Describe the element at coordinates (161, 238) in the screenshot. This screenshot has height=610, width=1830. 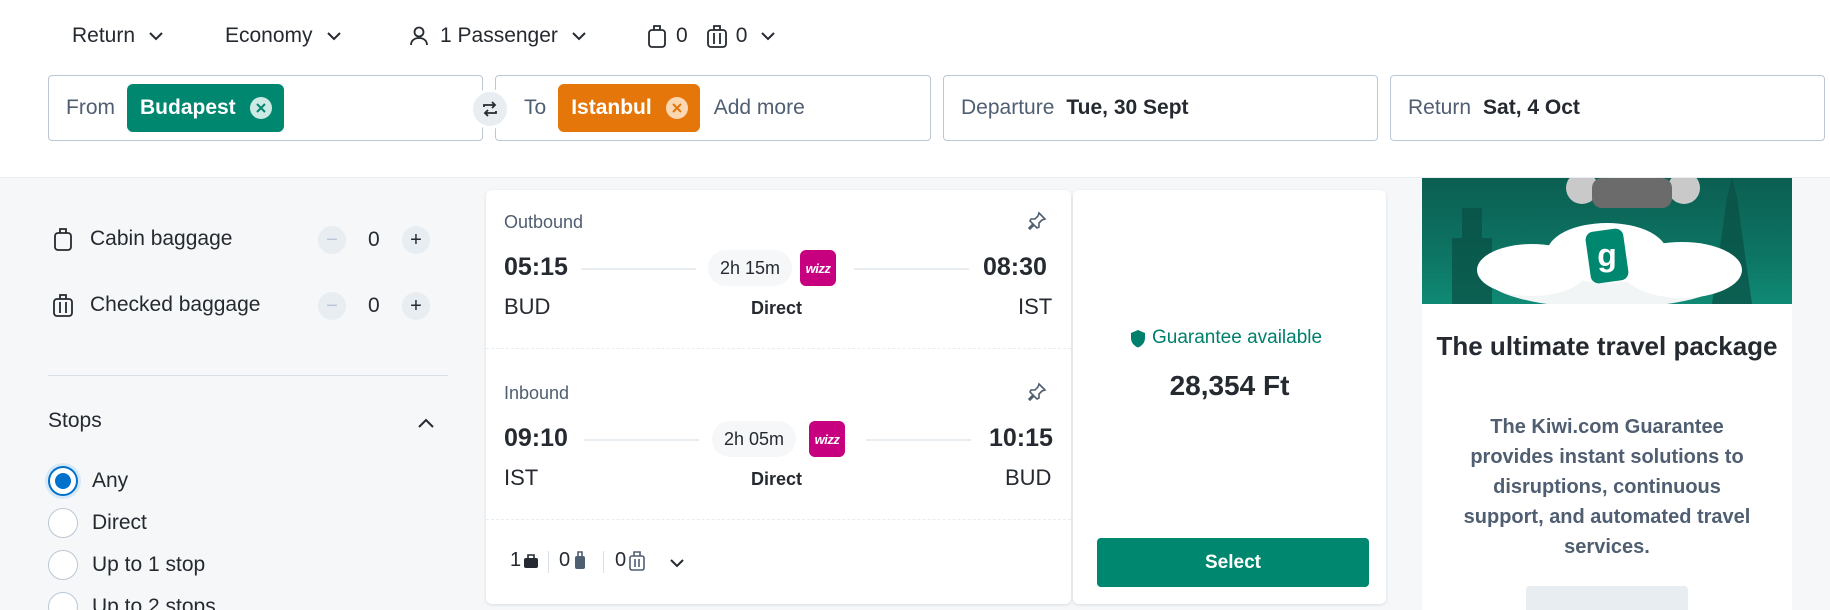
I see `cabin-baggage-label: Cabin baggage` at that location.